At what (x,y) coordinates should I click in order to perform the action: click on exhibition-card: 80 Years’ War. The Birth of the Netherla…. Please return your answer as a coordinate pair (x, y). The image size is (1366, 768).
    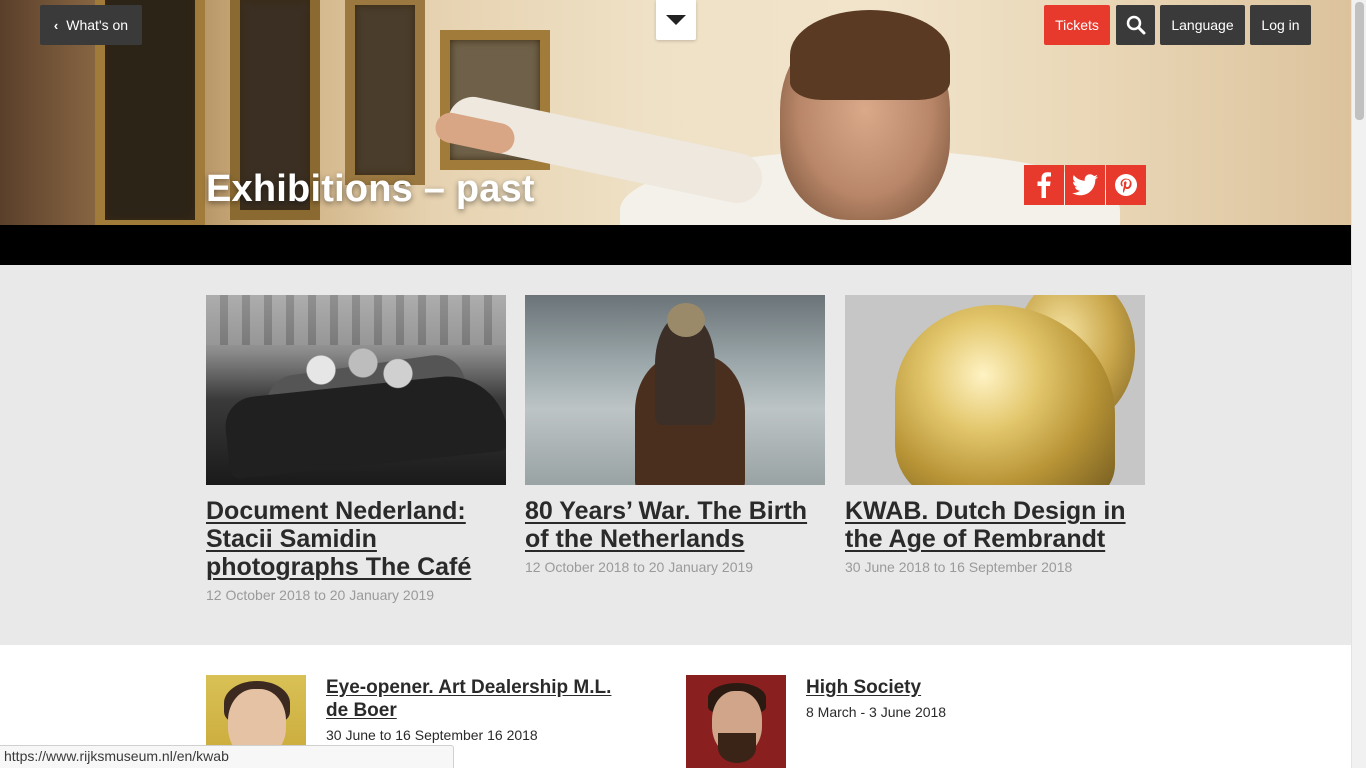
    Looking at the image, I should click on (675, 435).